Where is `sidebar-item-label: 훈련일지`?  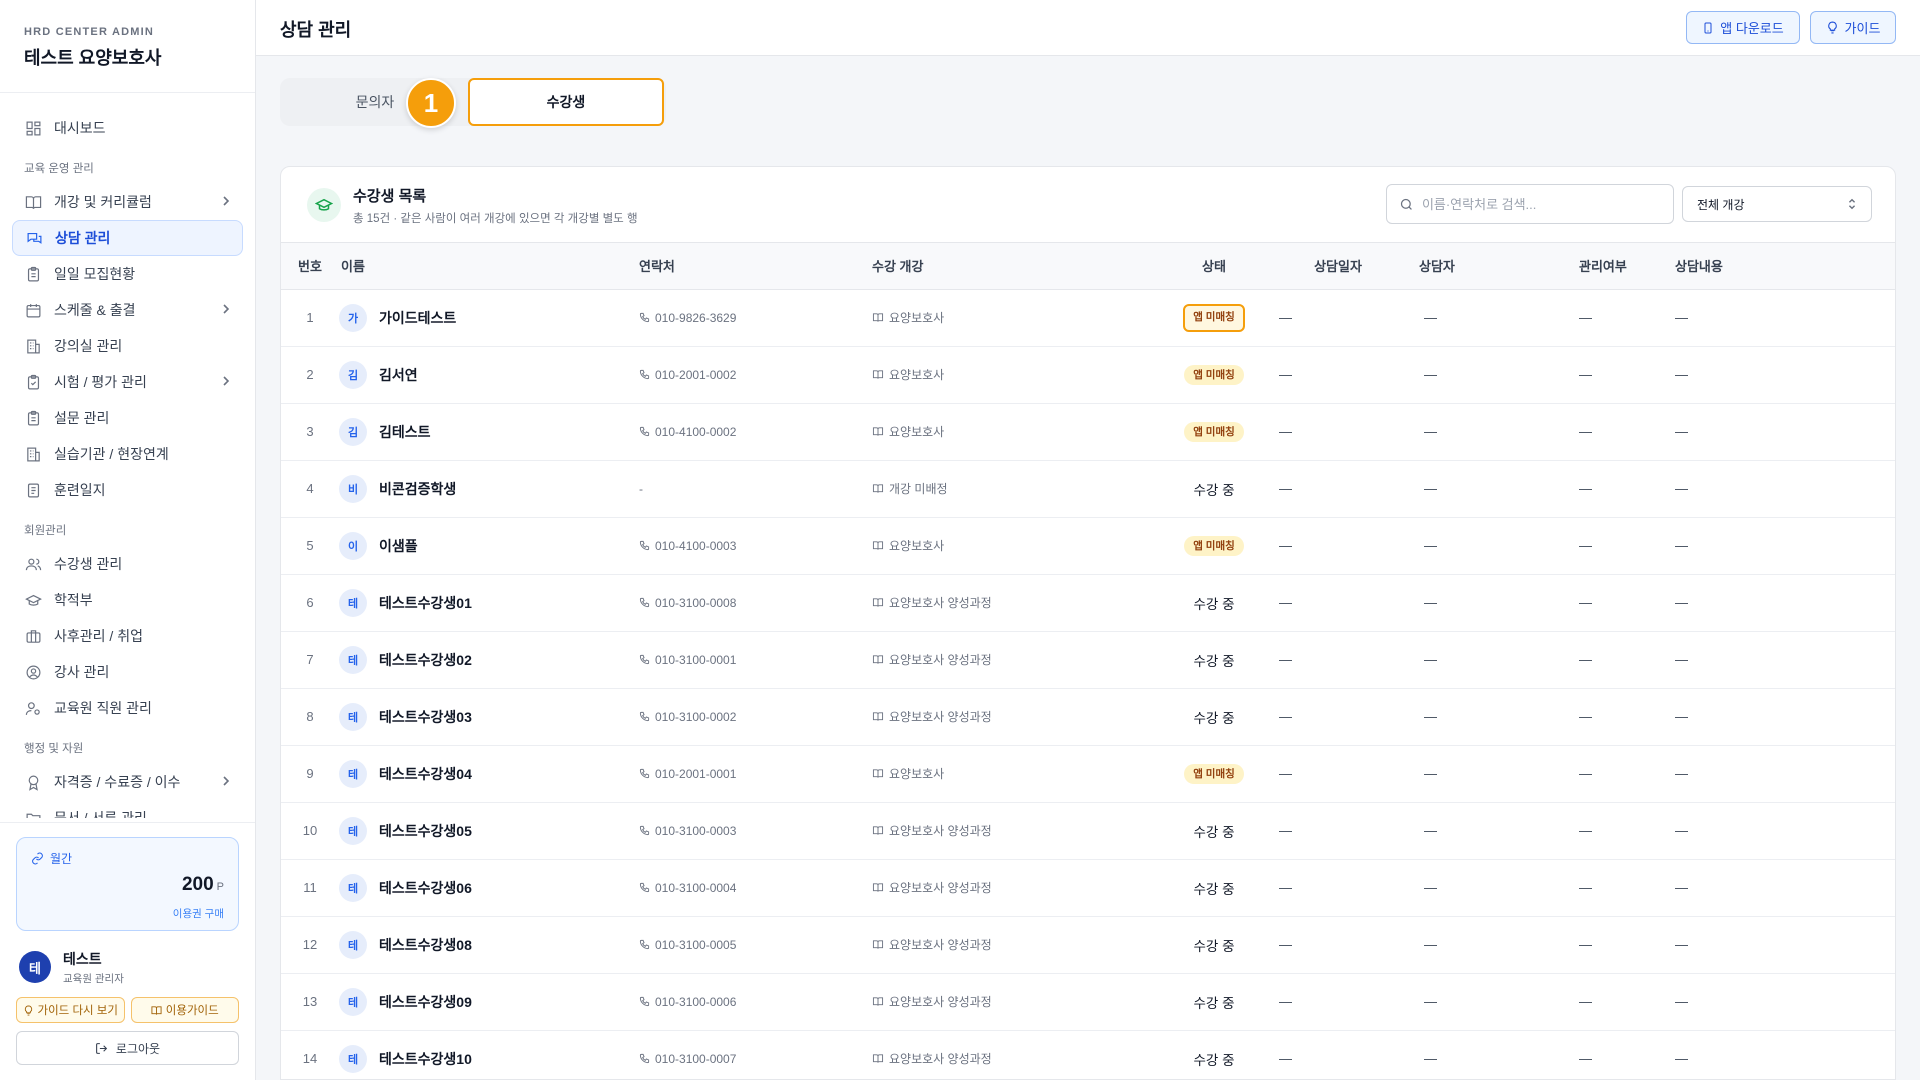 sidebar-item-label: 훈련일지 is located at coordinates (80, 490).